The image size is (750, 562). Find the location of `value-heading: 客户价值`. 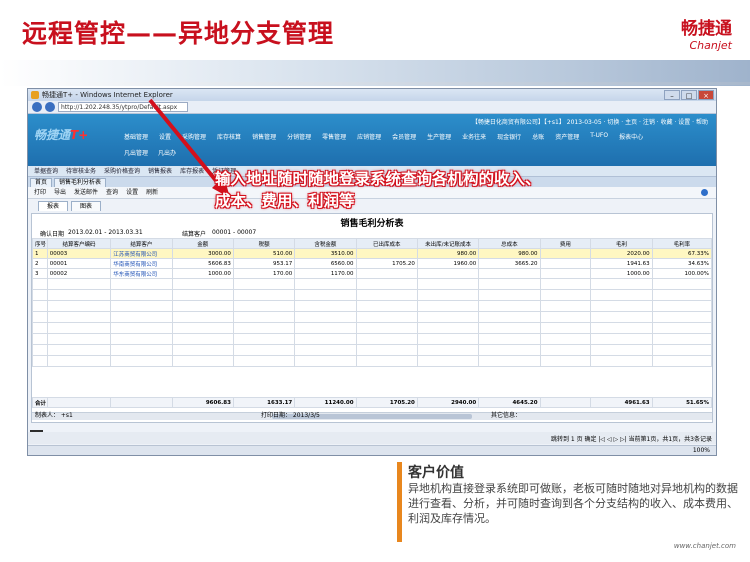

value-heading: 客户价值 is located at coordinates (436, 473).